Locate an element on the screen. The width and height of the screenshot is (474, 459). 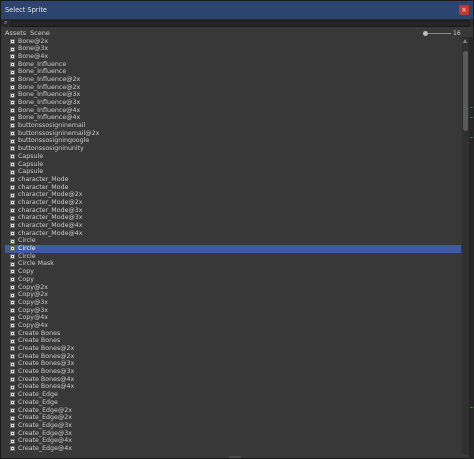
list-item: Bone_Influence@2x is located at coordinates (233, 80).